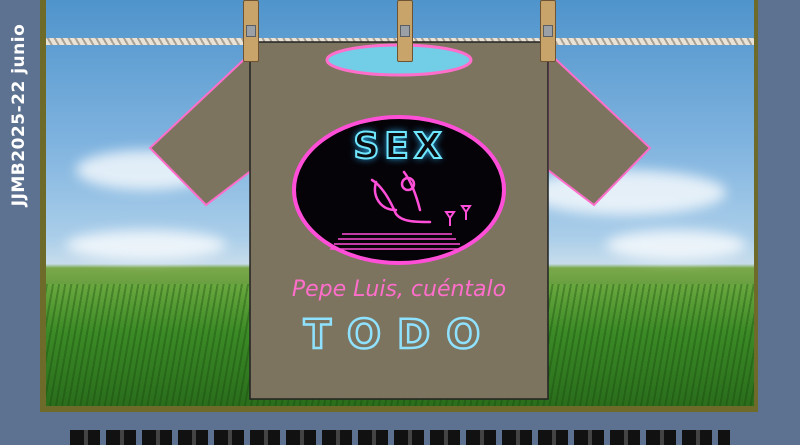  Describe the element at coordinates (548, 31) in the screenshot. I see `clothespin-right` at that location.